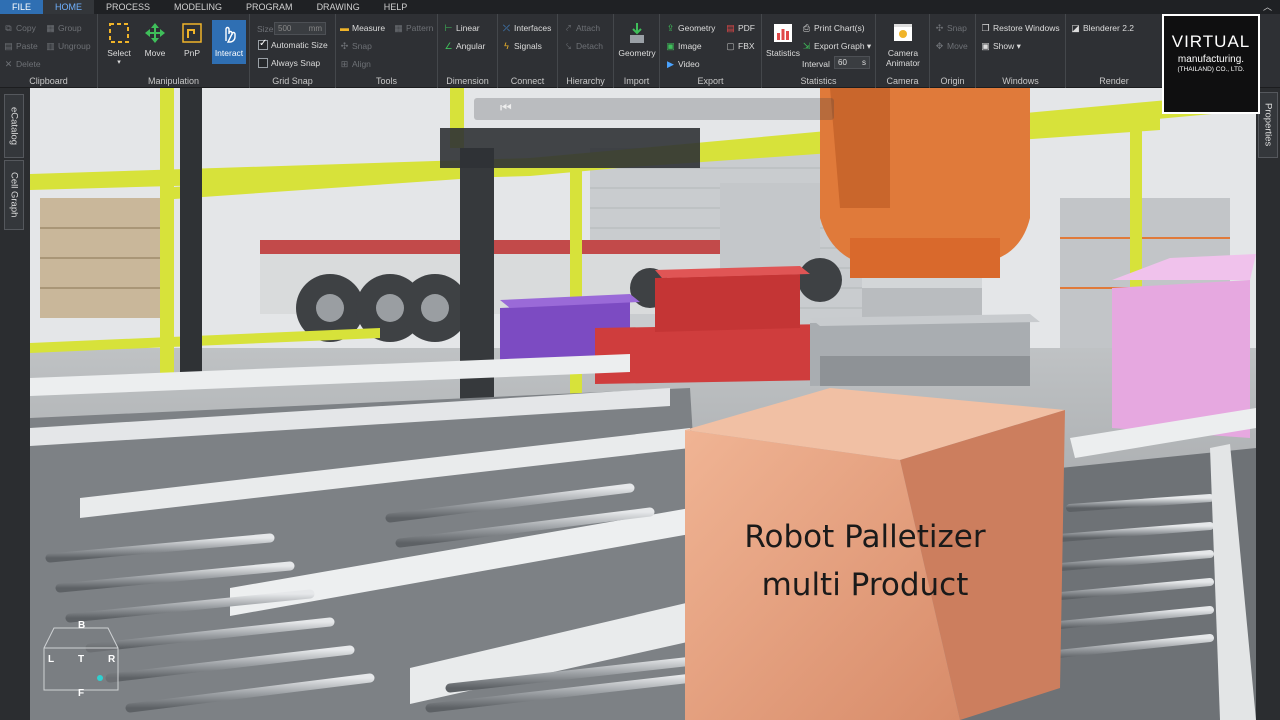  I want to click on measure-label: Measure, so click(369, 28).